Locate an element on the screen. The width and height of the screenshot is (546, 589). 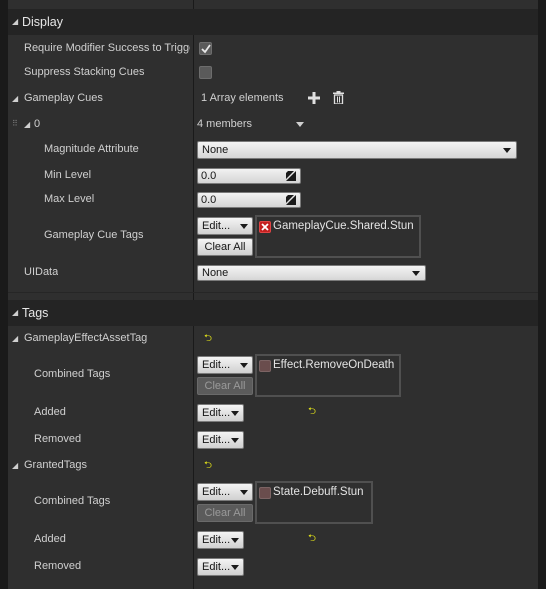
section-separator is located at coordinates (273, 292).